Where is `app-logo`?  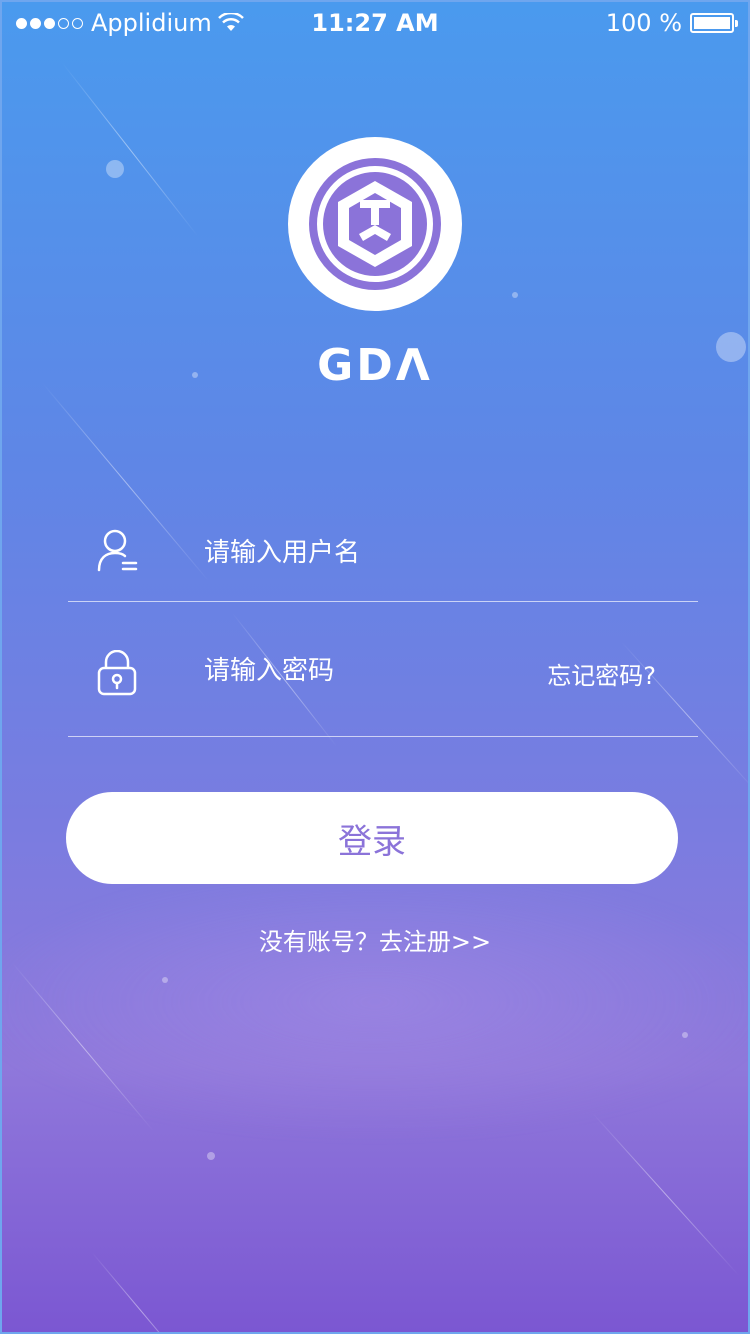
app-logo is located at coordinates (375, 224).